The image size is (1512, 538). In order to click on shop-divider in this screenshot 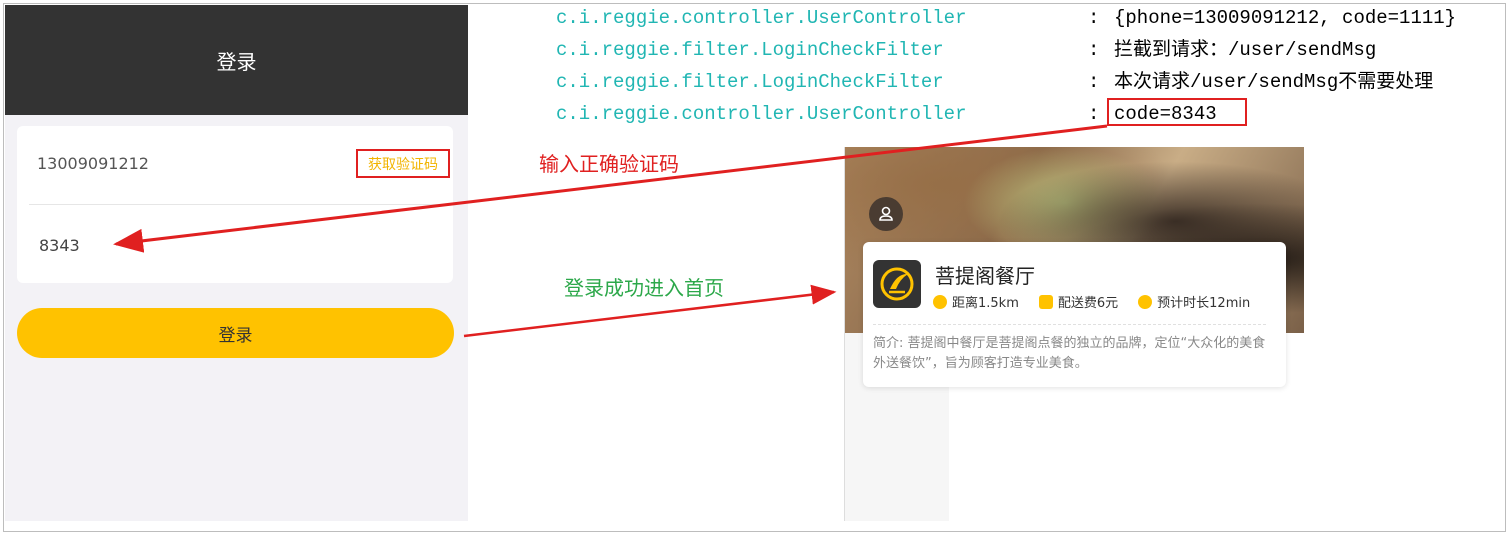, I will do `click(1069, 324)`.